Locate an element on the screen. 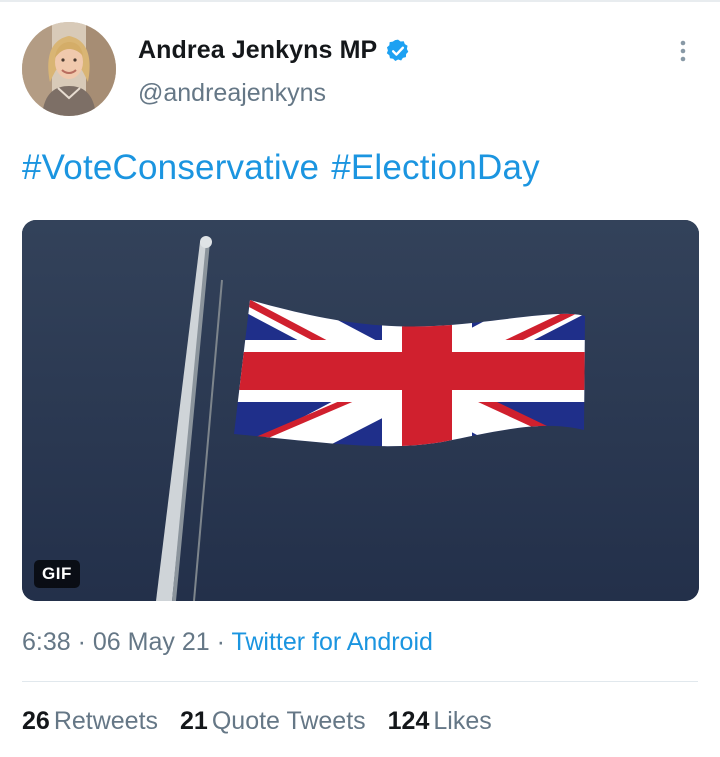 The image size is (720, 757). quote-tweets-label: Quote Tweets is located at coordinates (288, 721).